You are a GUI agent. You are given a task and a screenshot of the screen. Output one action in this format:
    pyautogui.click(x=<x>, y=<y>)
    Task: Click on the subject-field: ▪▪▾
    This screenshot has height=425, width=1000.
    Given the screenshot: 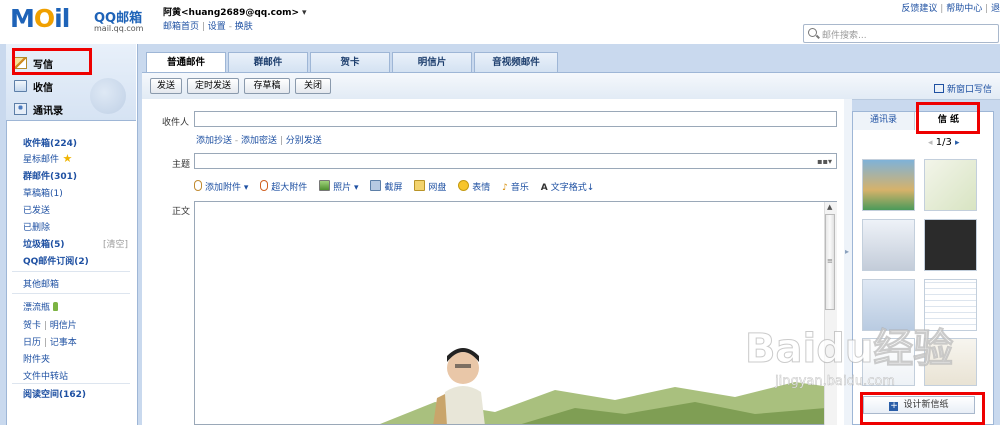 What is the action you would take?
    pyautogui.click(x=515, y=161)
    